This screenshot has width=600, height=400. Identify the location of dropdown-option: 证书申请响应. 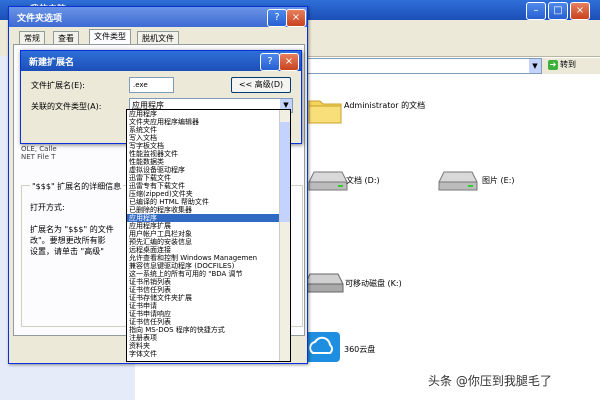
(203, 314).